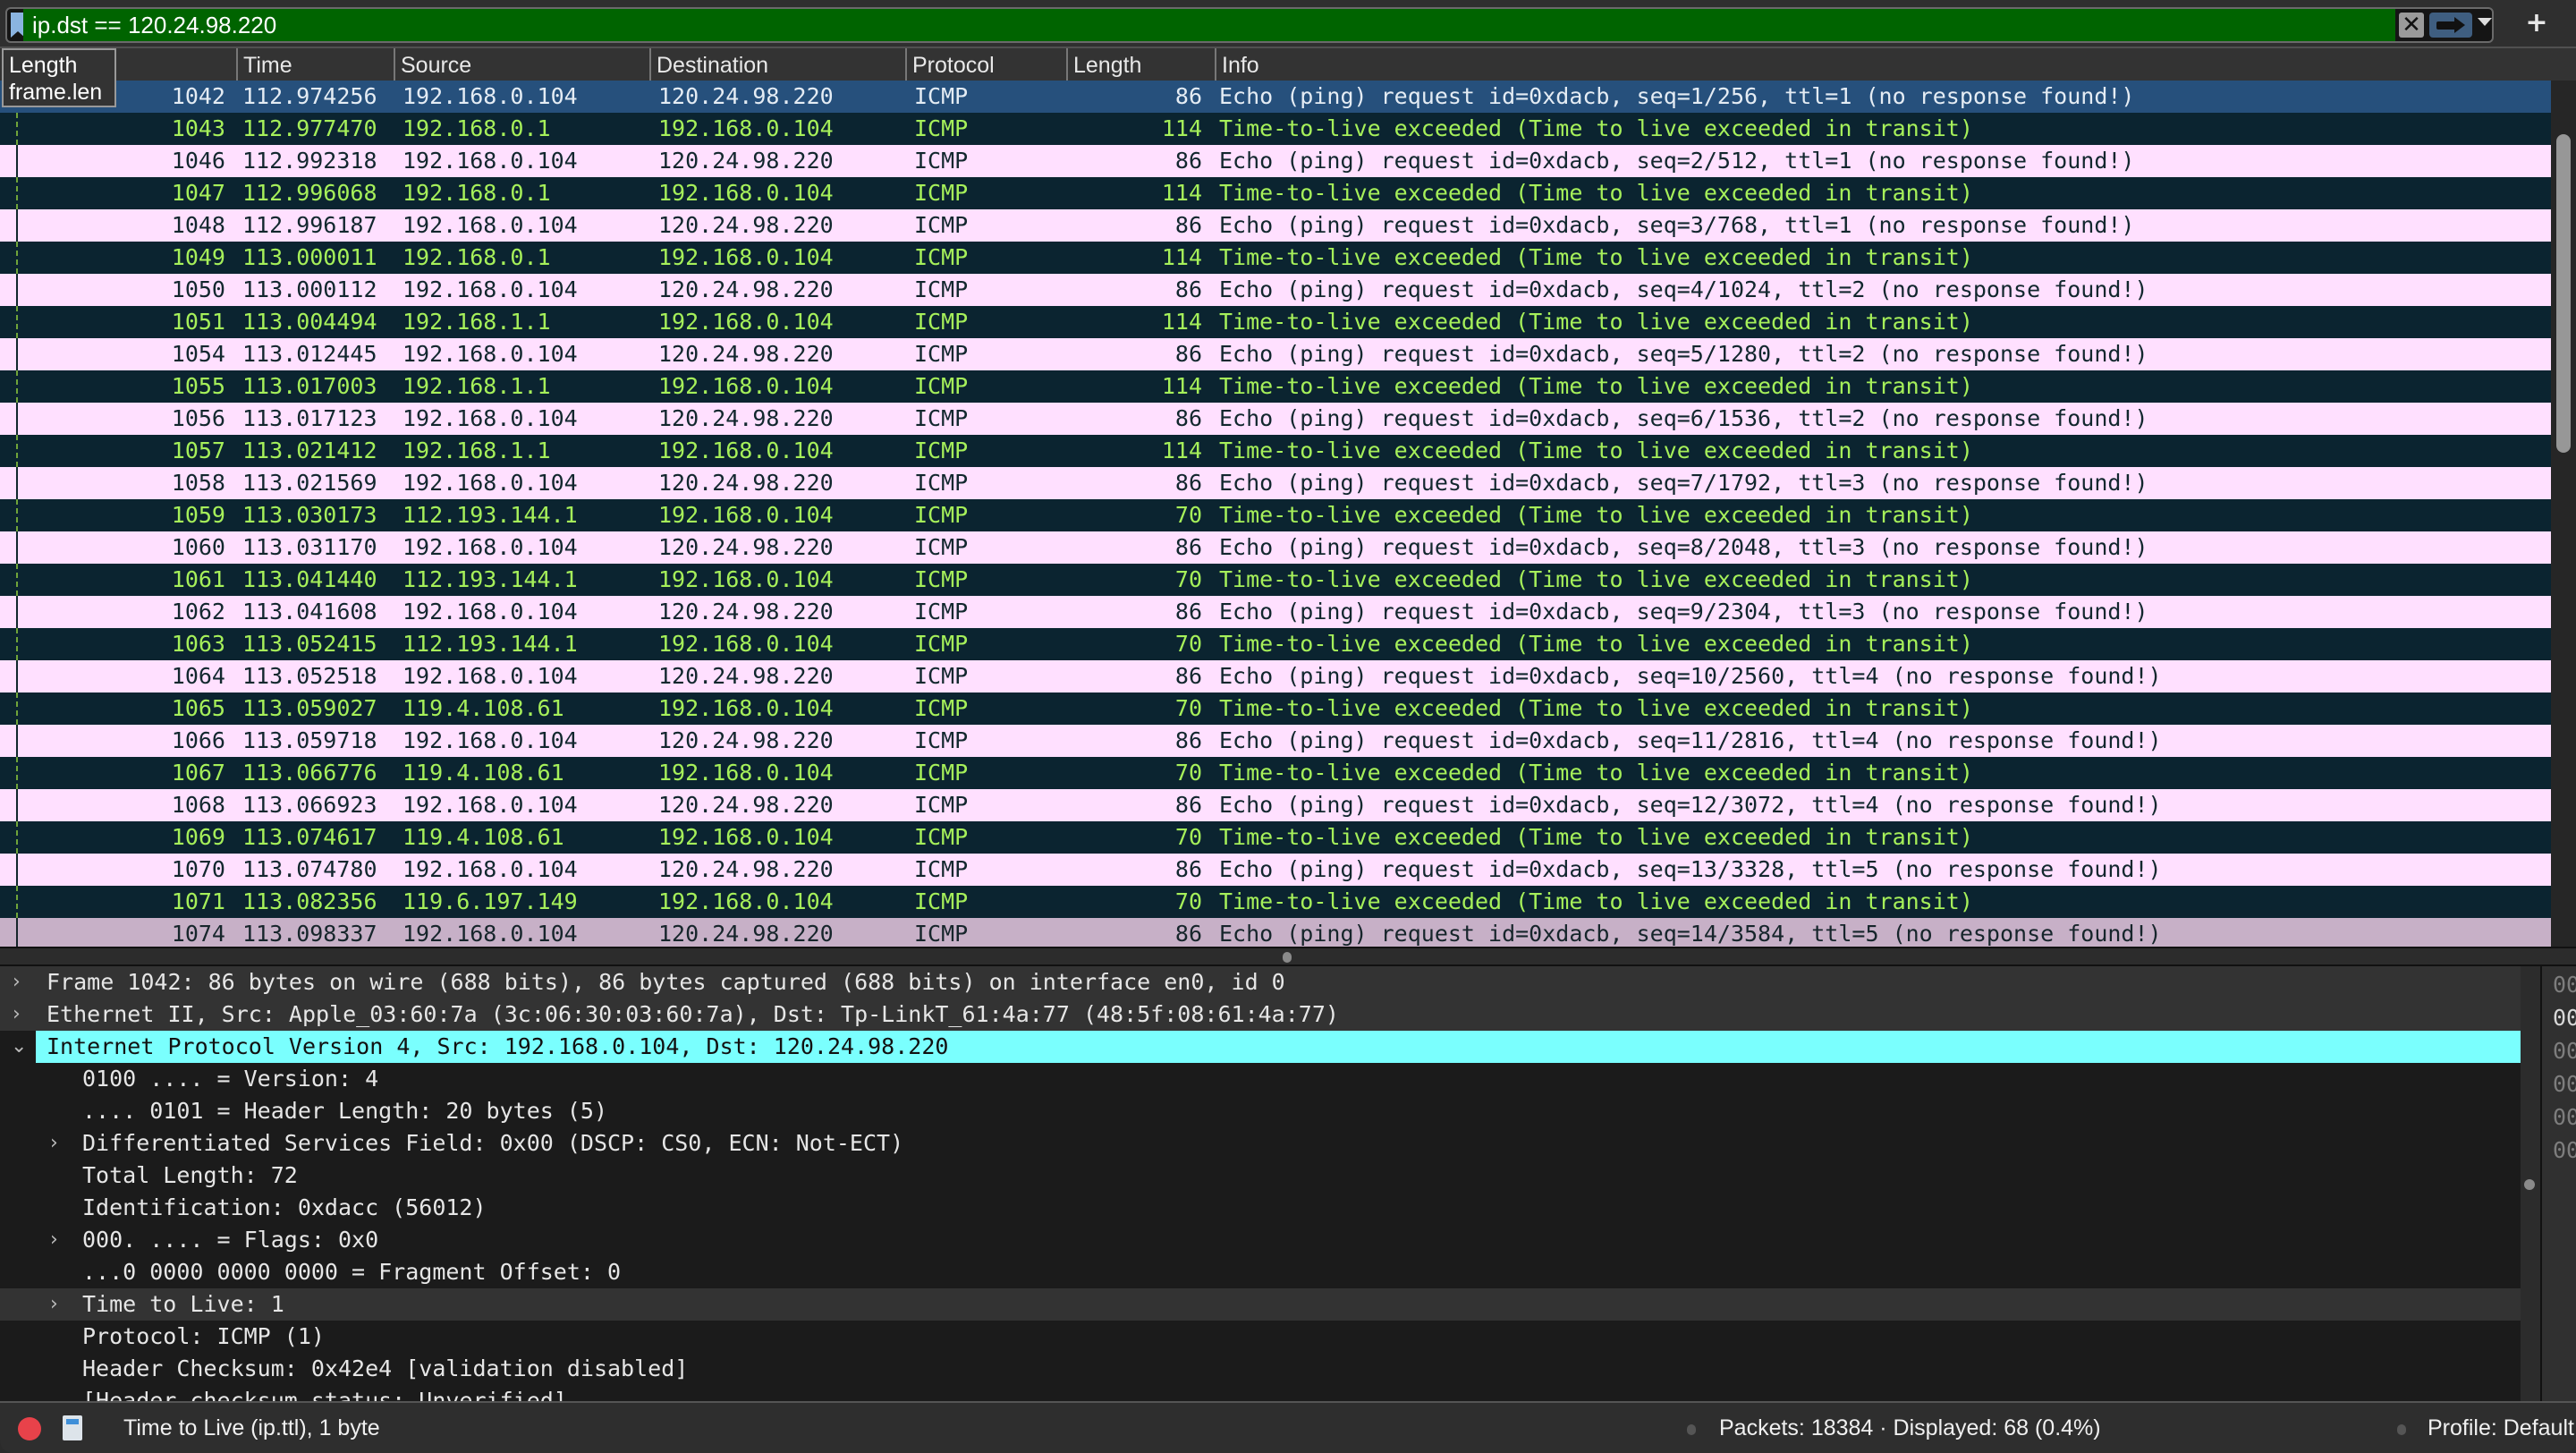  I want to click on display-filter-frame: ✕, so click(1249, 25).